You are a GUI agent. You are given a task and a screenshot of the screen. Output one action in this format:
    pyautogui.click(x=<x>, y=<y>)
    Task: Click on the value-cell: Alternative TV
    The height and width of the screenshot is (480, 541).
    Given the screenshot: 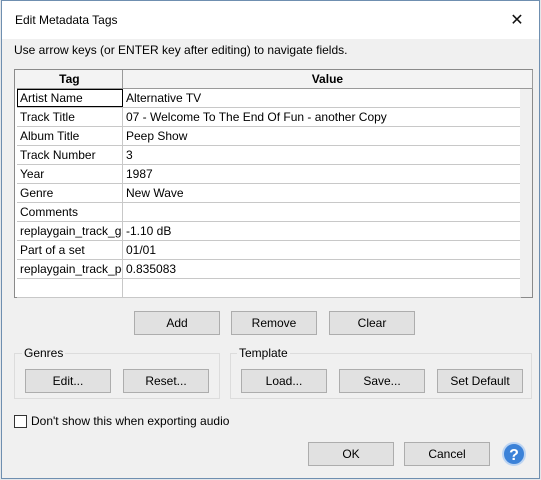 What is the action you would take?
    pyautogui.click(x=322, y=98)
    